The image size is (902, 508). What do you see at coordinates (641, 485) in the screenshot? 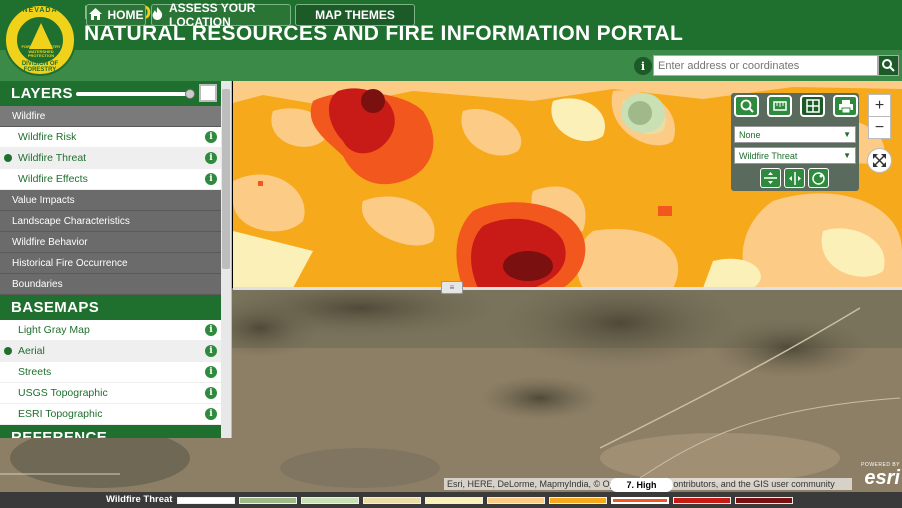
I see `legend-tooltip: 7. High` at bounding box center [641, 485].